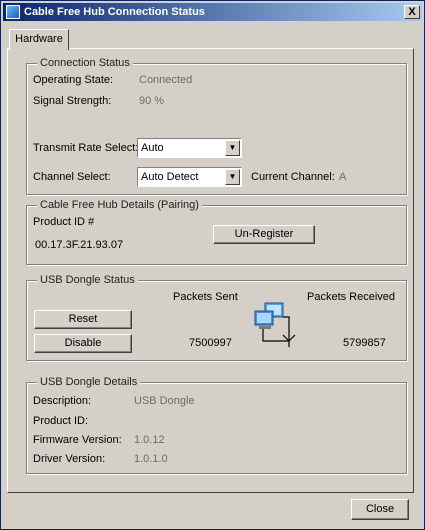  What do you see at coordinates (83, 343) in the screenshot?
I see `disable-button: Disable` at bounding box center [83, 343].